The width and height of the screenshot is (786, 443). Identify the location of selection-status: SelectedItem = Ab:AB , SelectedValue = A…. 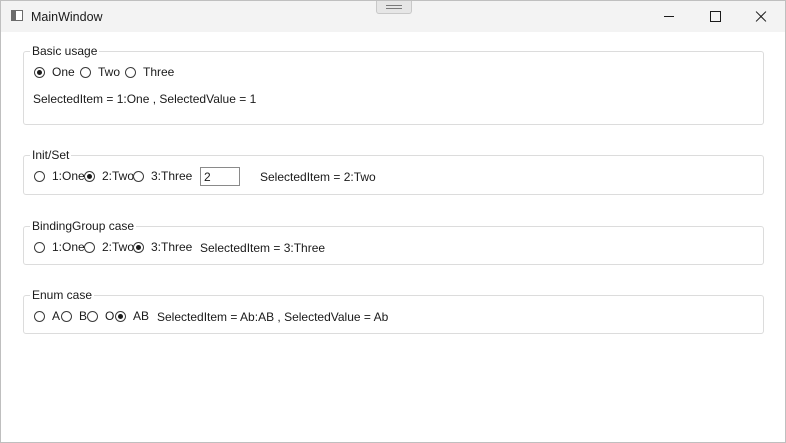
(273, 317).